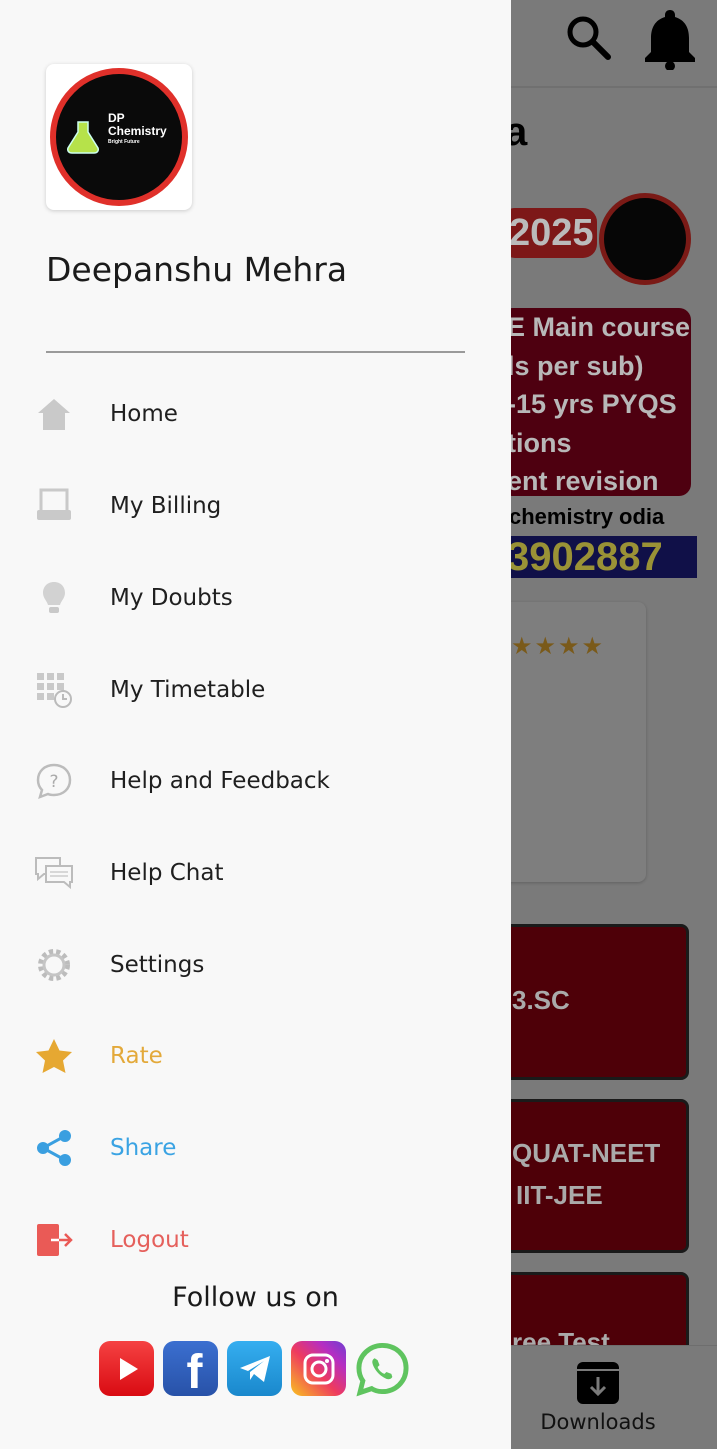 The width and height of the screenshot is (717, 1449). What do you see at coordinates (137, 128) in the screenshot?
I see `logo-text: DP Chemistry Bright Future` at bounding box center [137, 128].